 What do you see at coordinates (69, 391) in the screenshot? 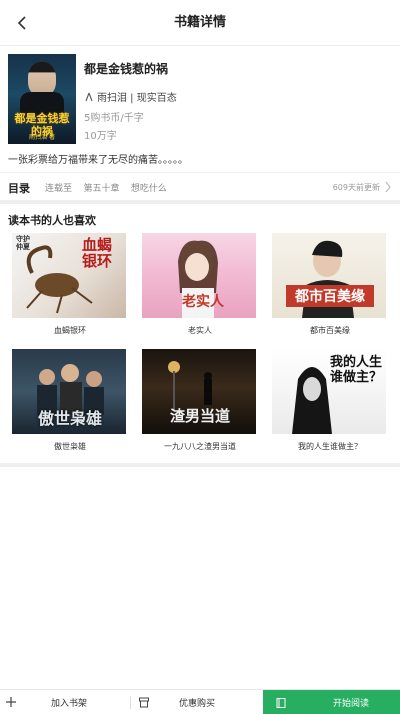
I see `book-thumbnail: 傲世枭雄` at bounding box center [69, 391].